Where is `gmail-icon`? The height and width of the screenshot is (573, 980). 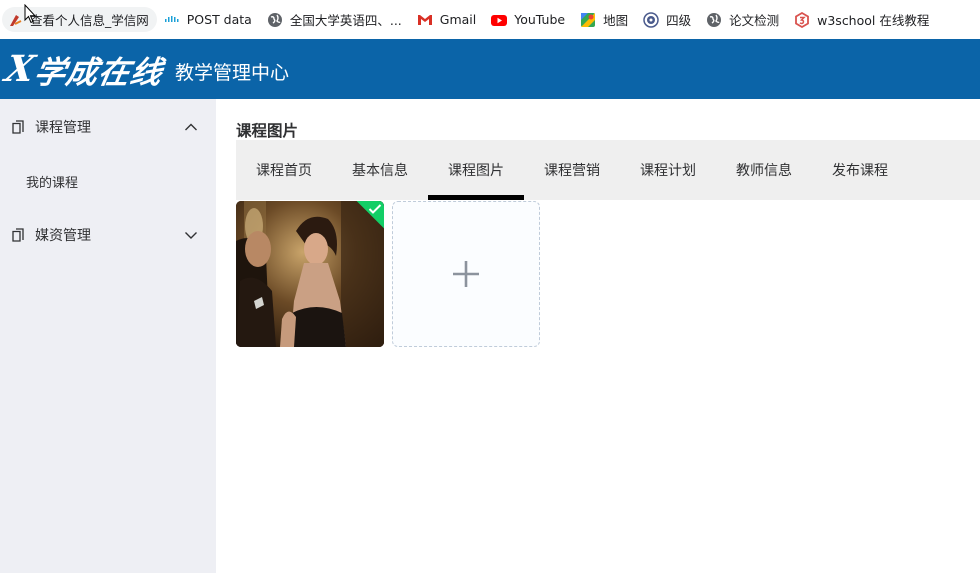
gmail-icon is located at coordinates (425, 20).